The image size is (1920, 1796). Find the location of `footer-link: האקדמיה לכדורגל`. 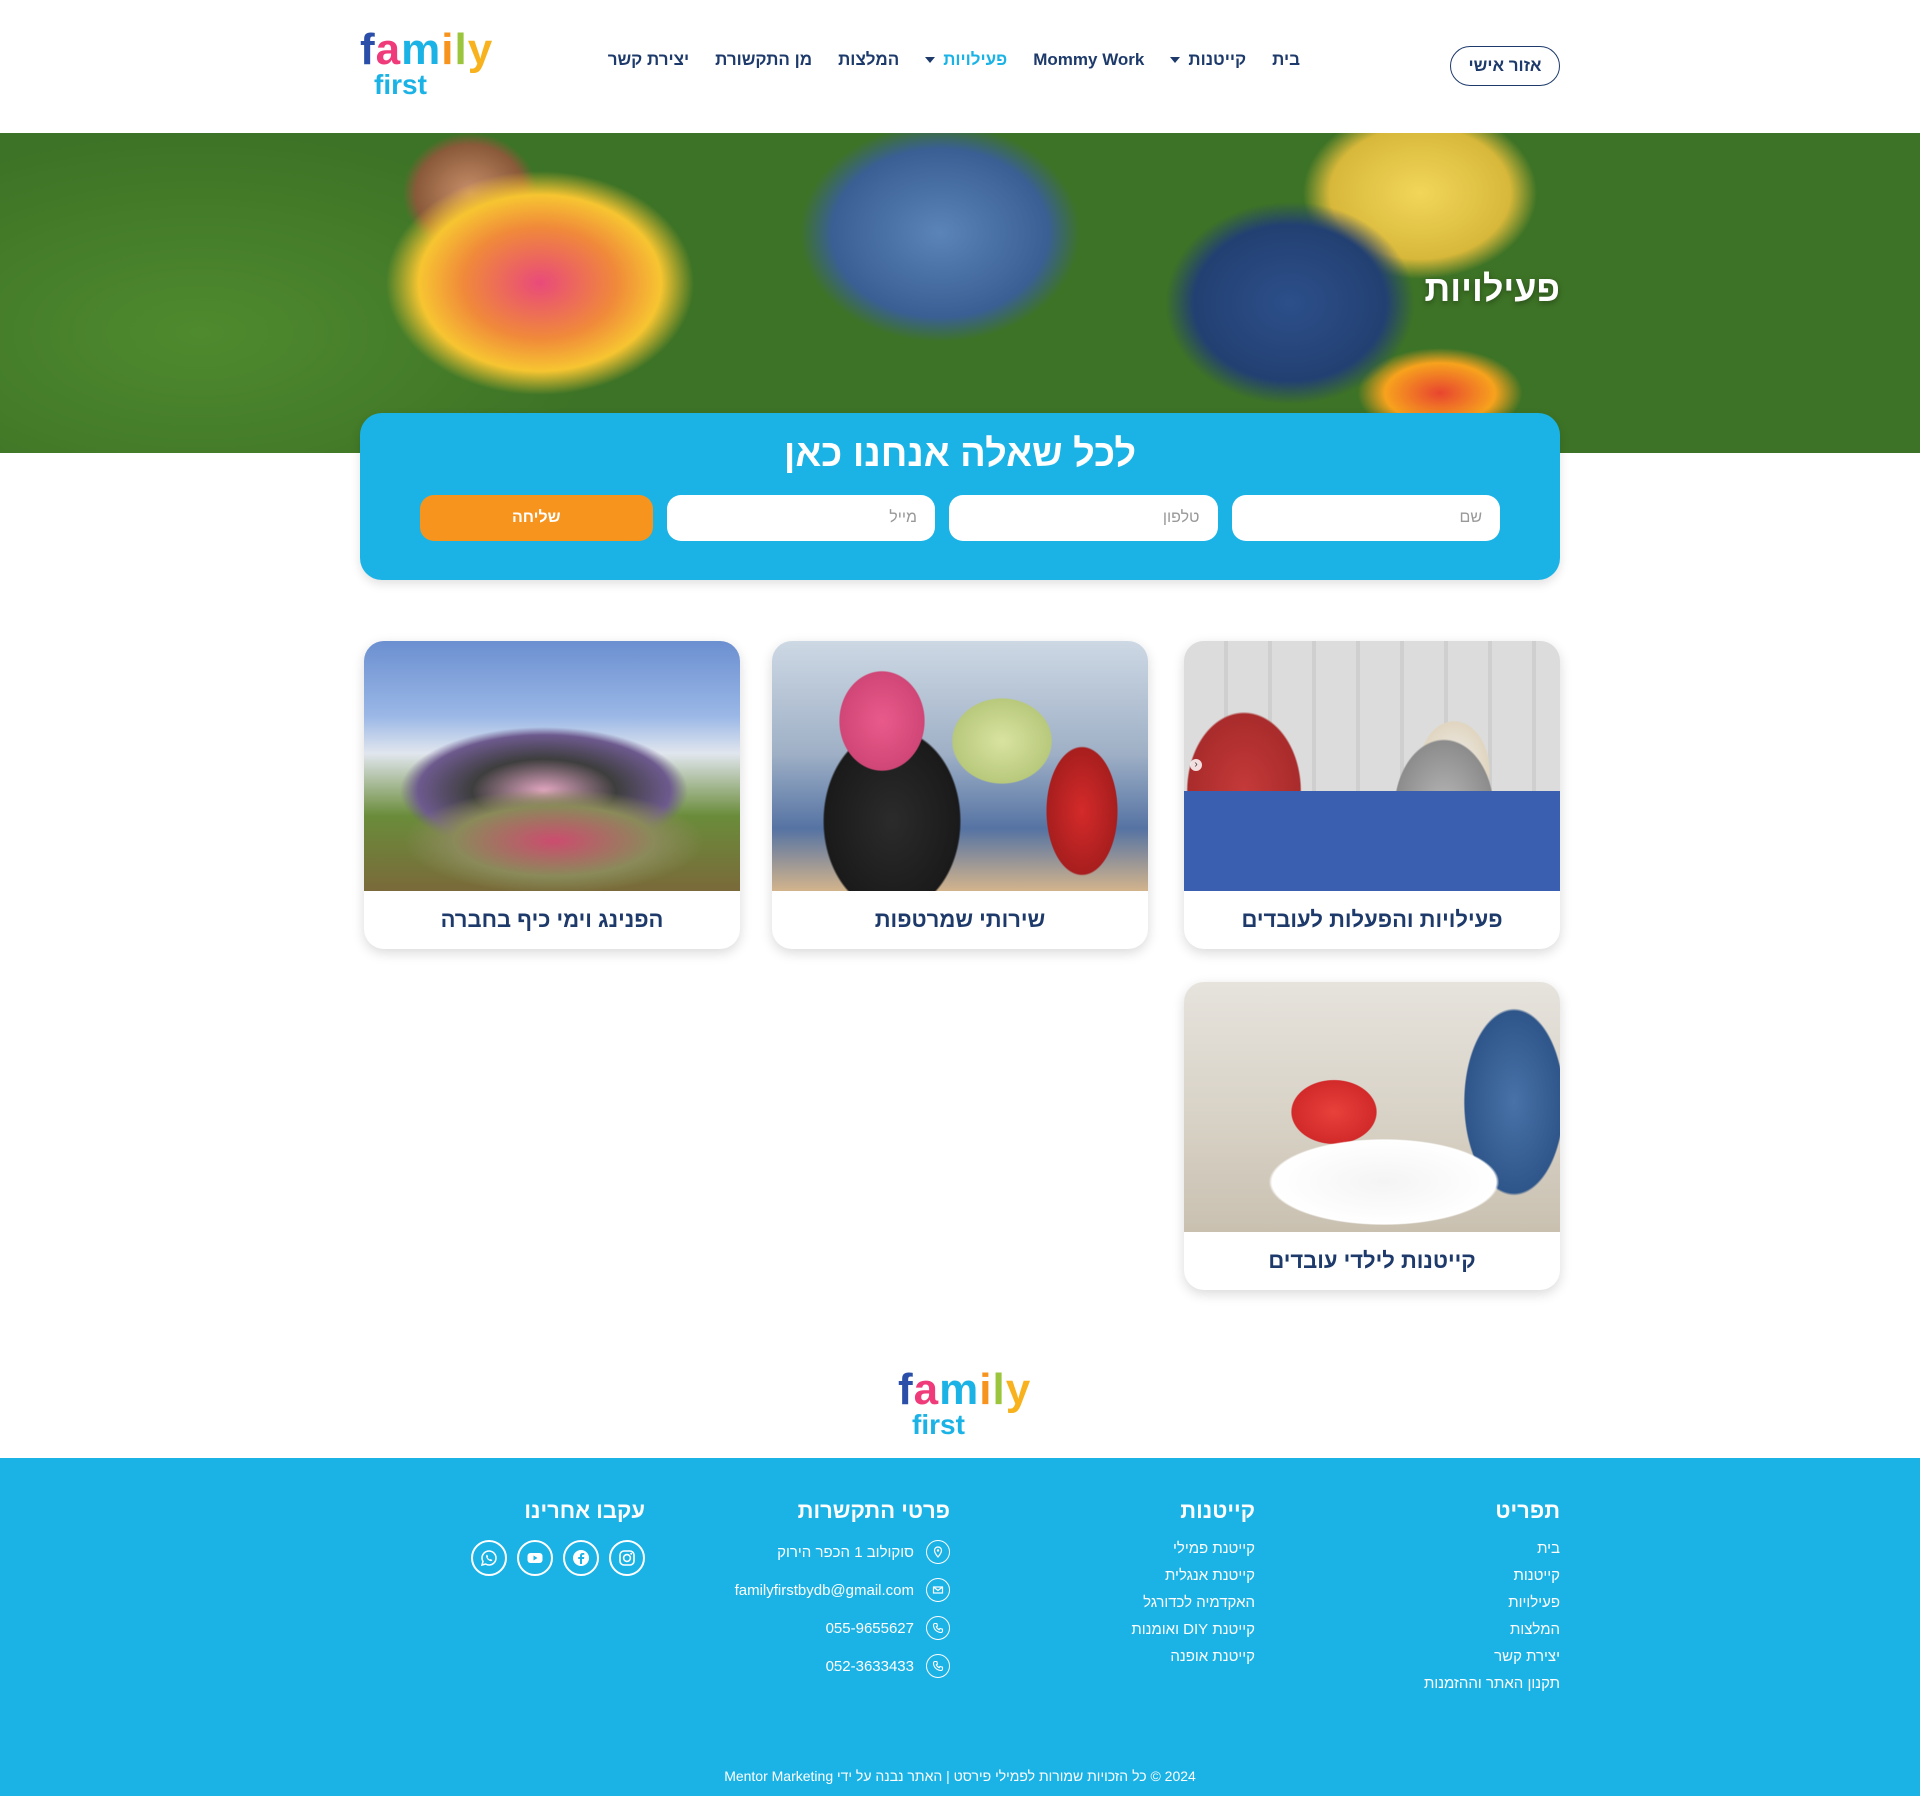

footer-link: האקדמיה לכדורגל is located at coordinates (1193, 1602).